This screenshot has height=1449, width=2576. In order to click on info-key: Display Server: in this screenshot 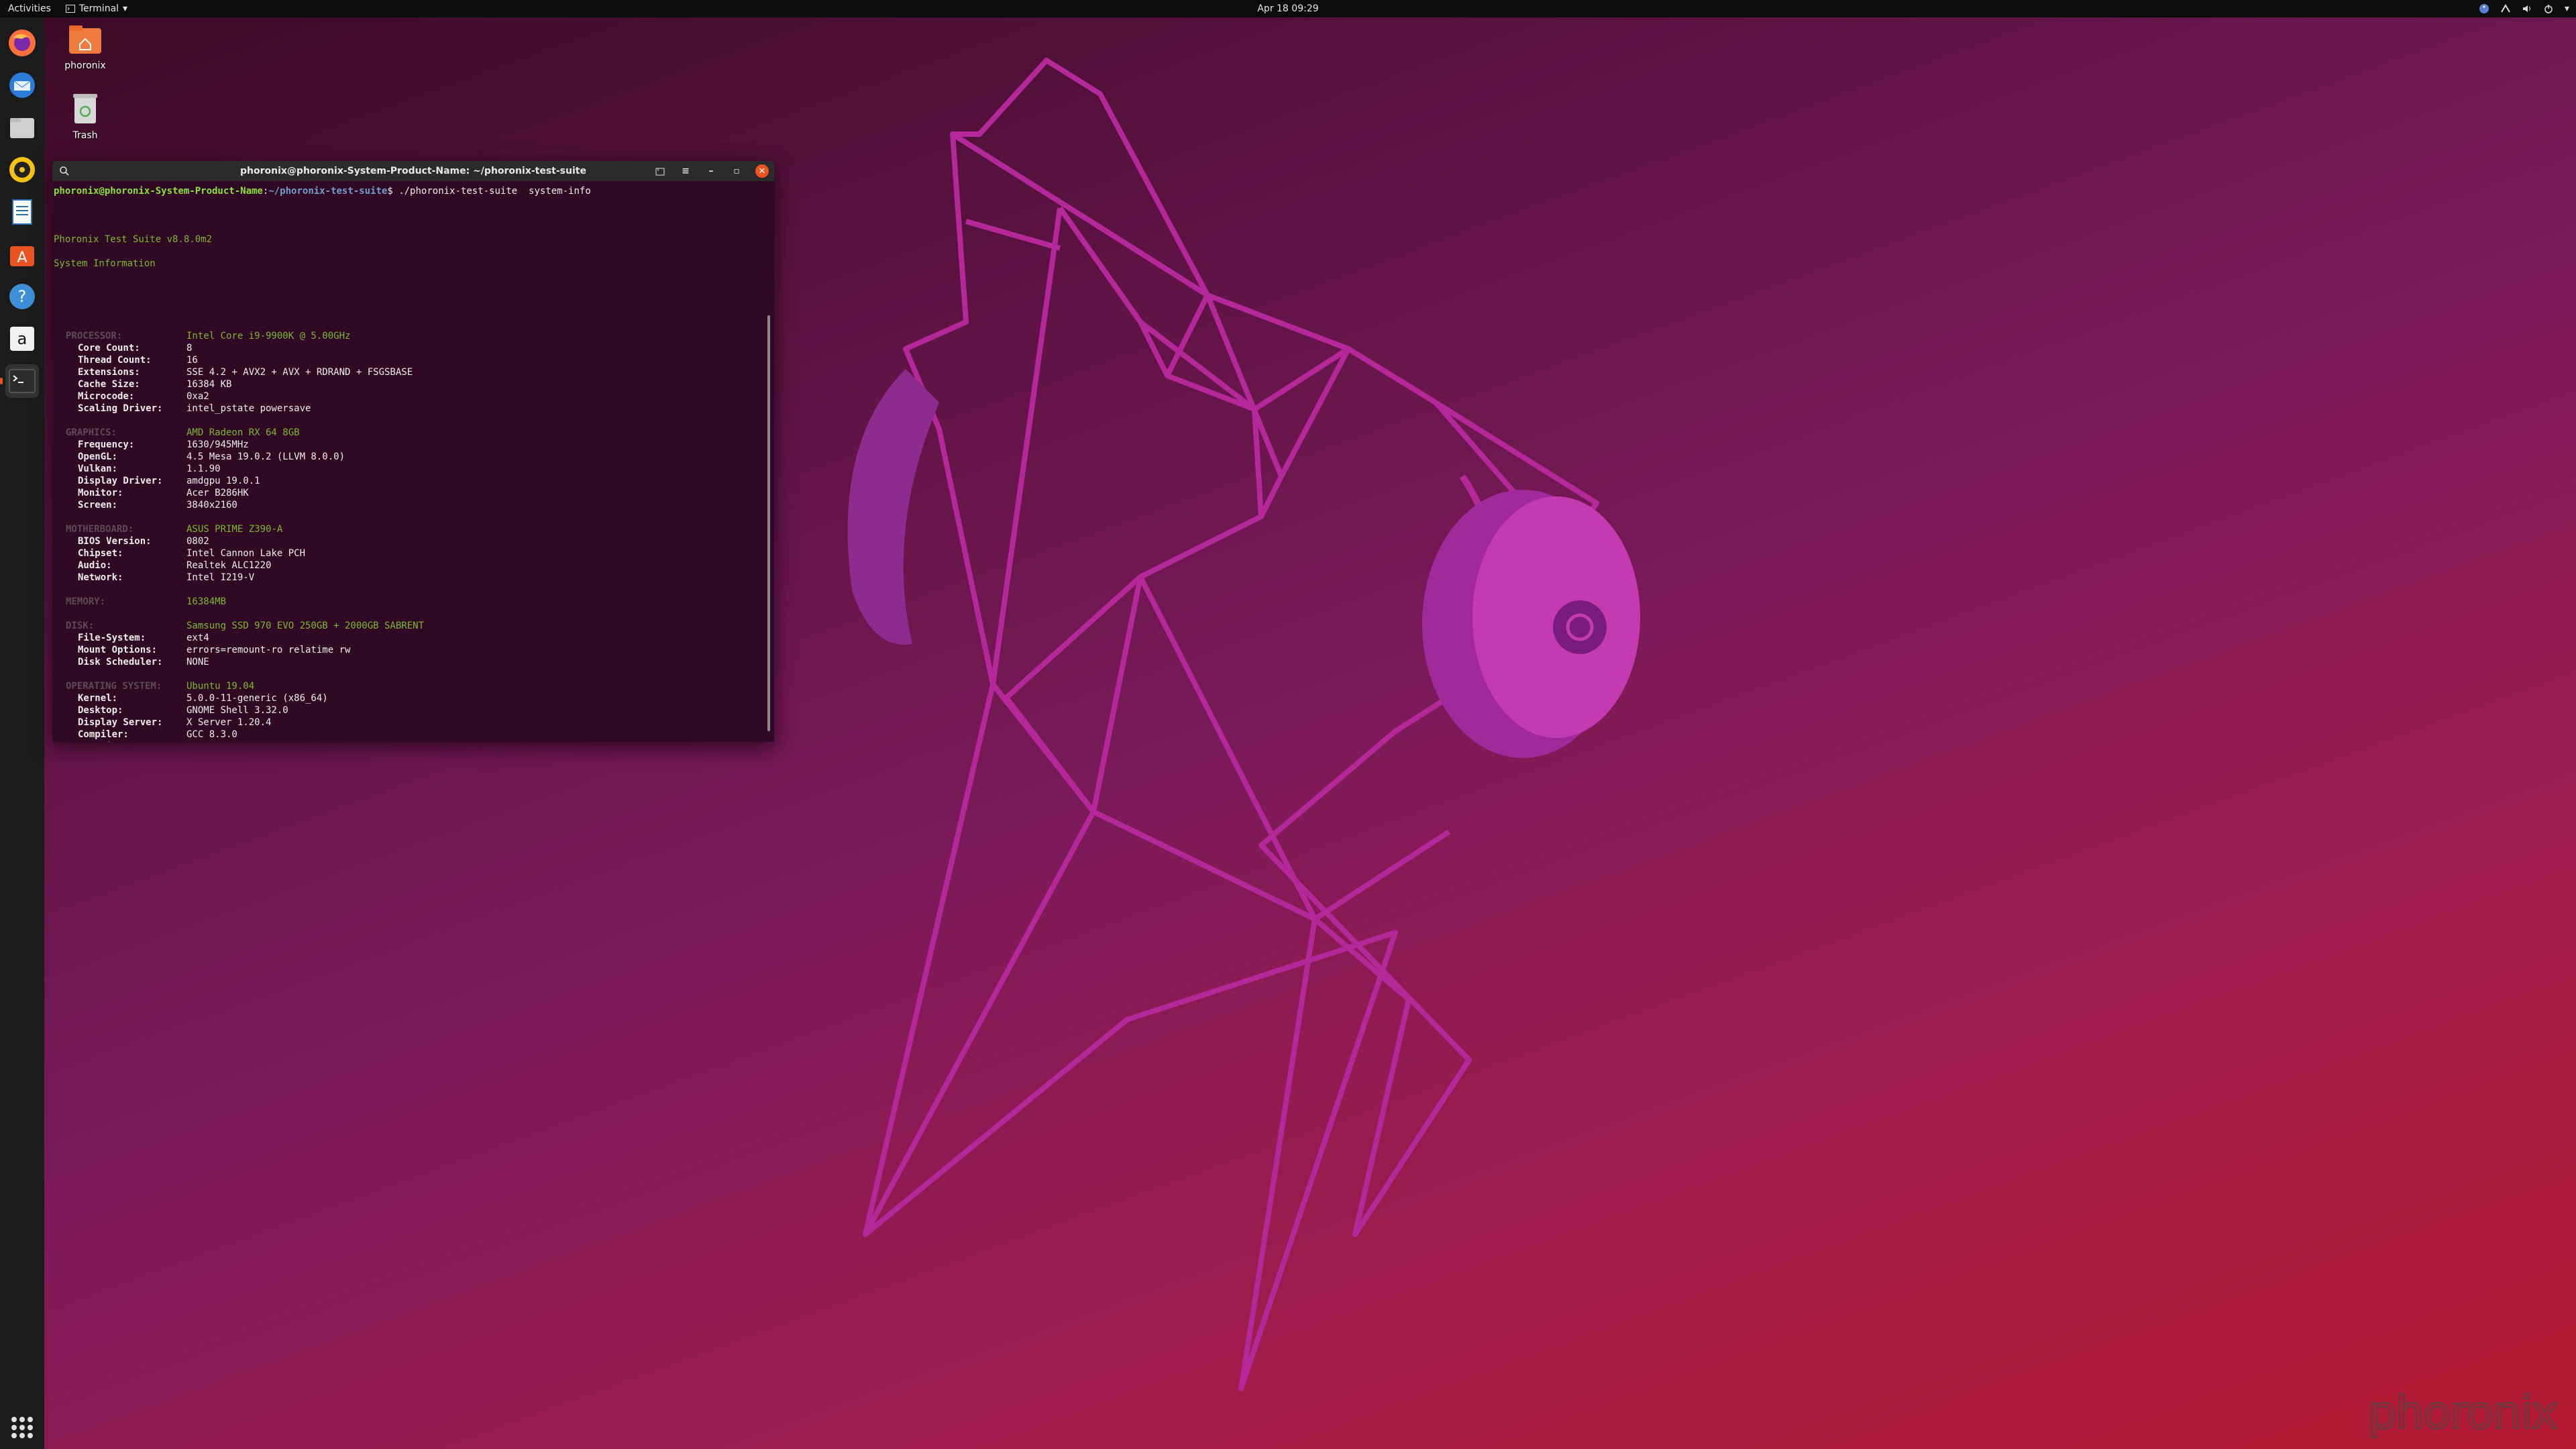, I will do `click(120, 722)`.